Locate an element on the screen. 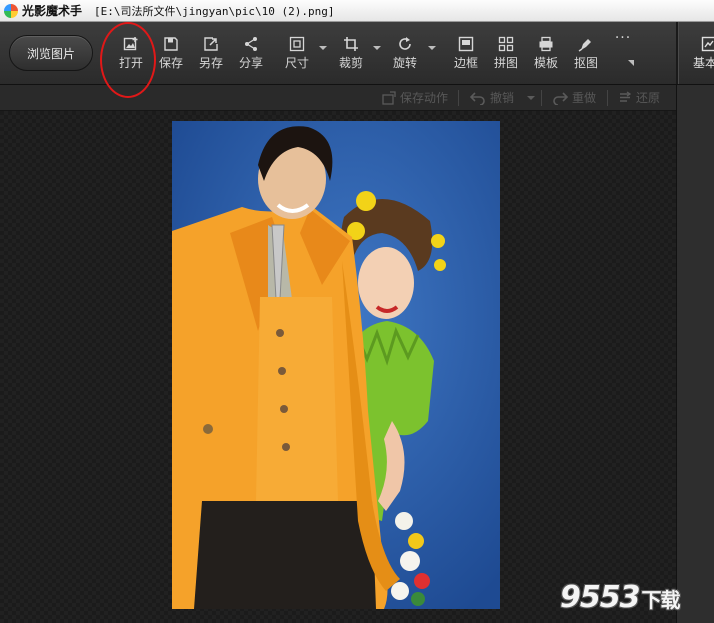 The image size is (714, 623). save-button: 保存 is located at coordinates (171, 54).